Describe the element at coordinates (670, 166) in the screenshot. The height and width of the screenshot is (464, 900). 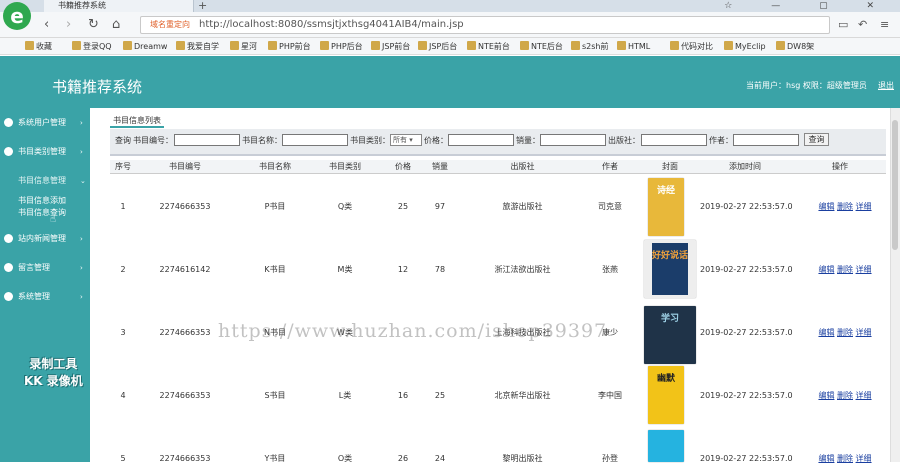
I see `col-header: 封面` at that location.